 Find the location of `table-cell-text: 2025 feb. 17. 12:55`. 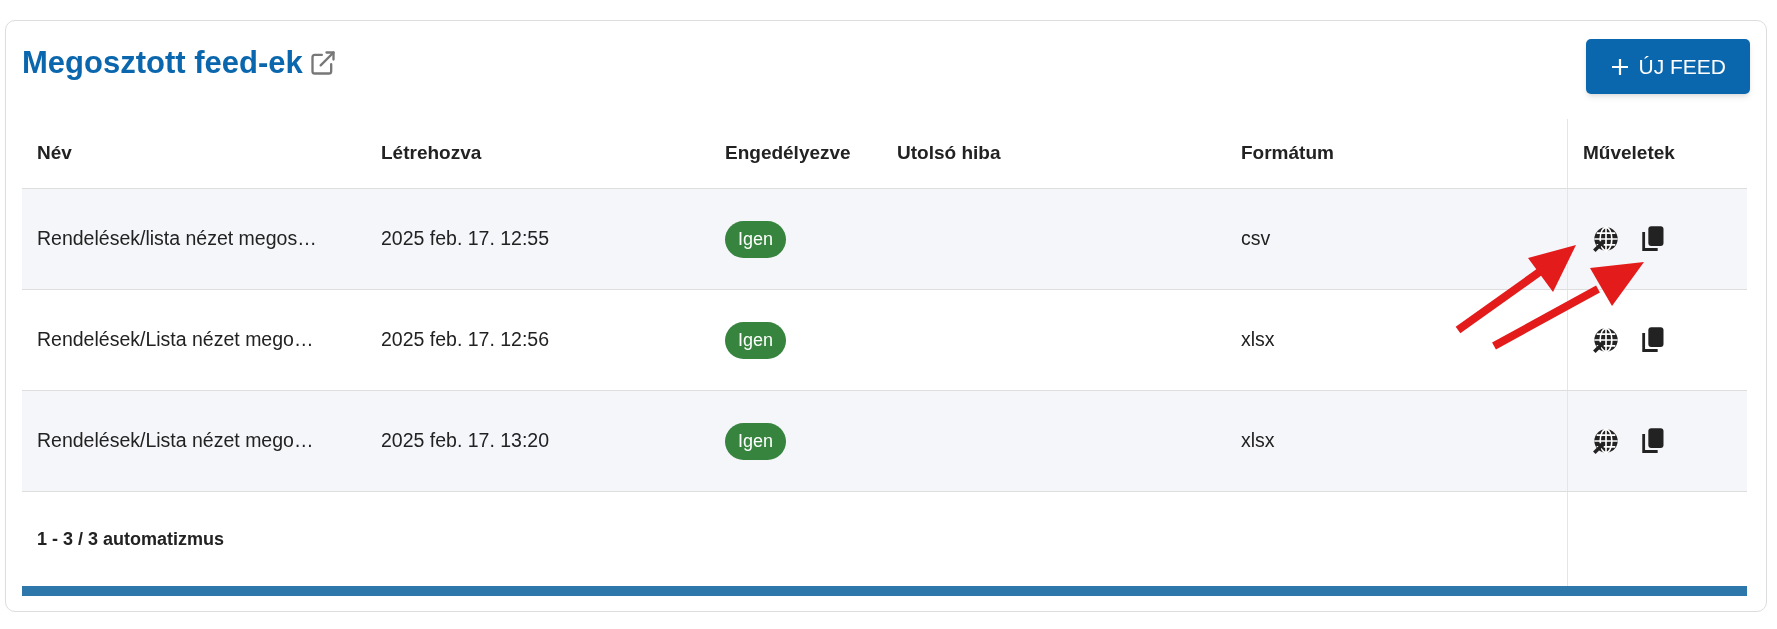

table-cell-text: 2025 feb. 17. 12:55 is located at coordinates (465, 239).